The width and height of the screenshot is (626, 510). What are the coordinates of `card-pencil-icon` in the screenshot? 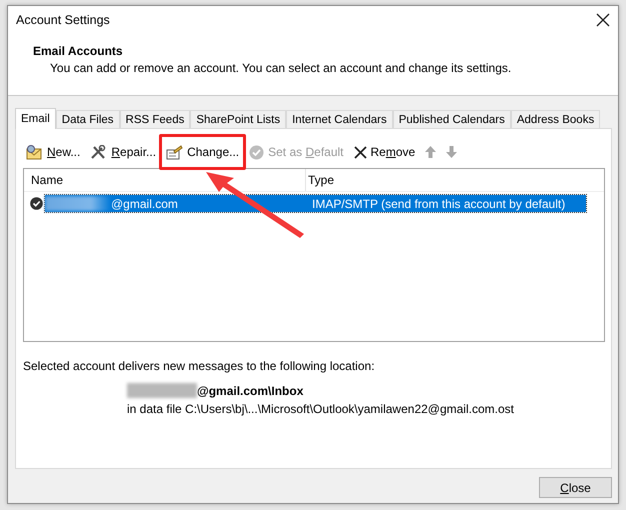 It's located at (175, 152).